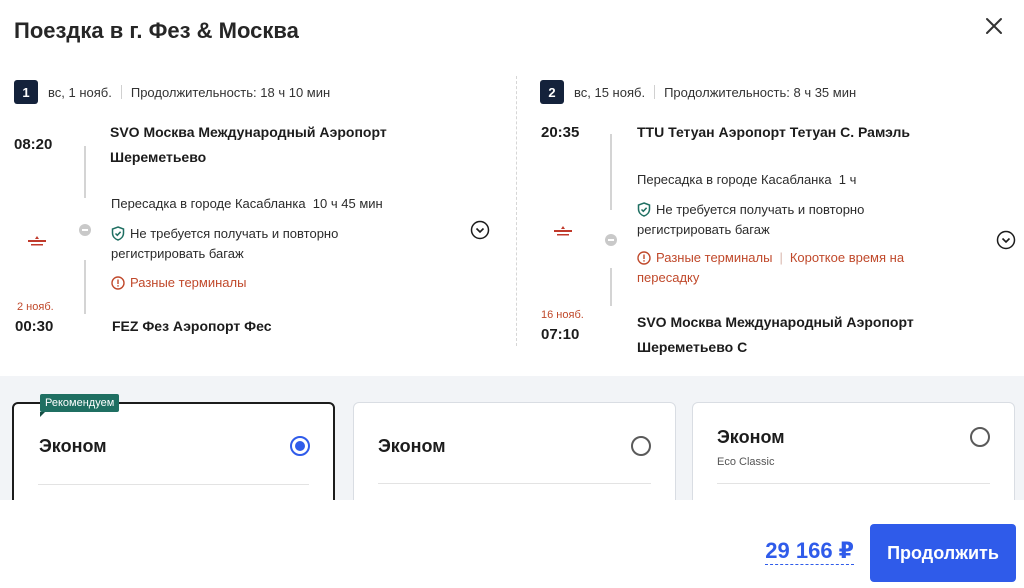 The image size is (1024, 588). I want to click on total-price: 29 166 ₽, so click(809, 551).